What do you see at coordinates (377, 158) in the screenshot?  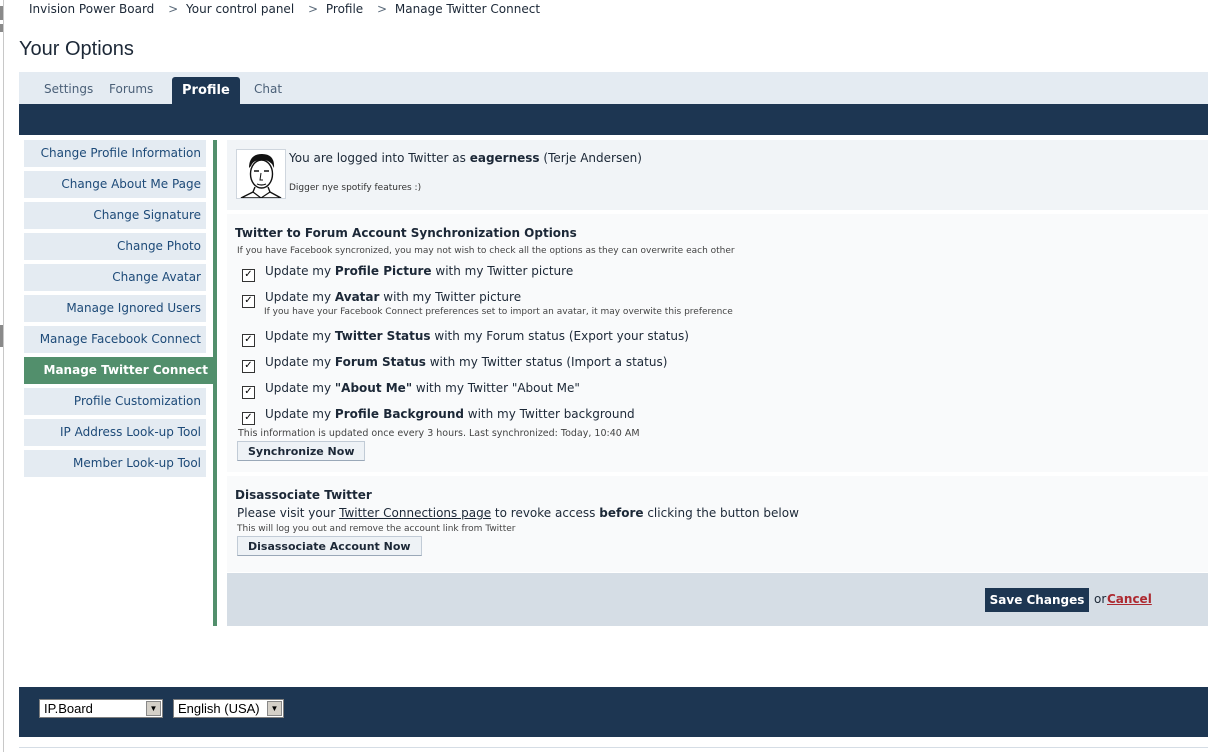 I see `twitter-login-prefix: You are logged into Twitter as` at bounding box center [377, 158].